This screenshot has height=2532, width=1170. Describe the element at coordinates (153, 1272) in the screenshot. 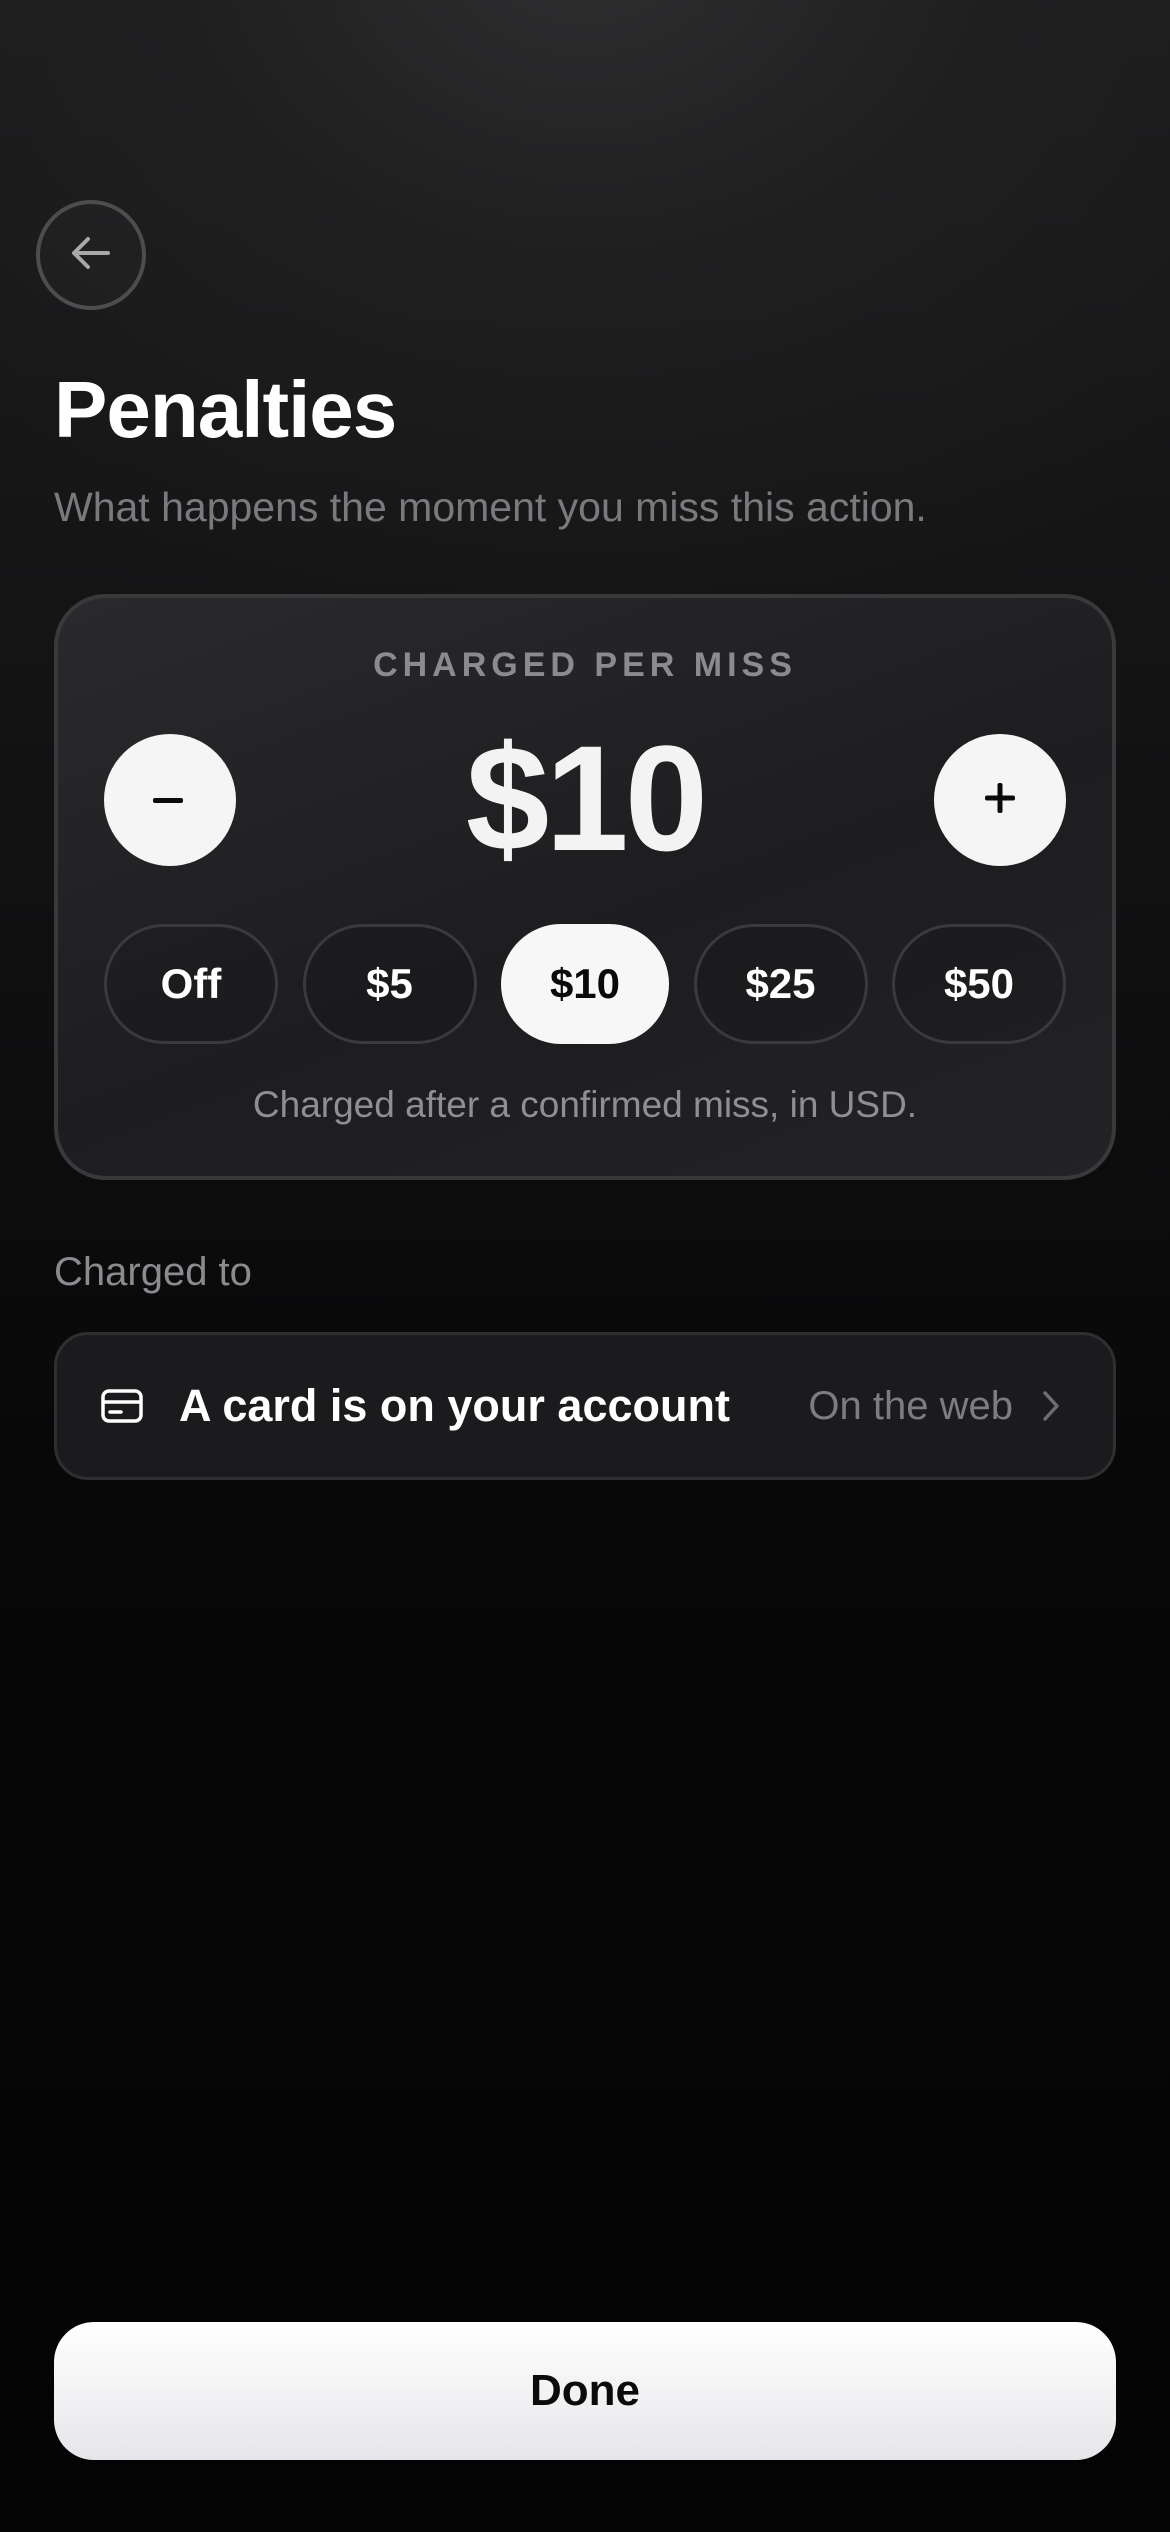

I see `charged-to-label: Charged to` at that location.